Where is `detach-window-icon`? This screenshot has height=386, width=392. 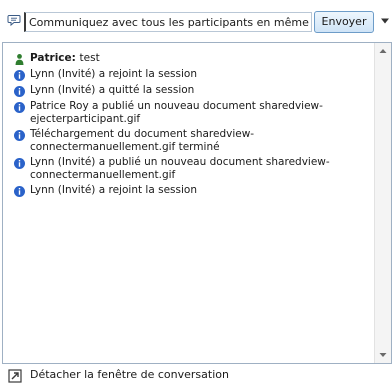
detach-window-icon is located at coordinates (15, 376).